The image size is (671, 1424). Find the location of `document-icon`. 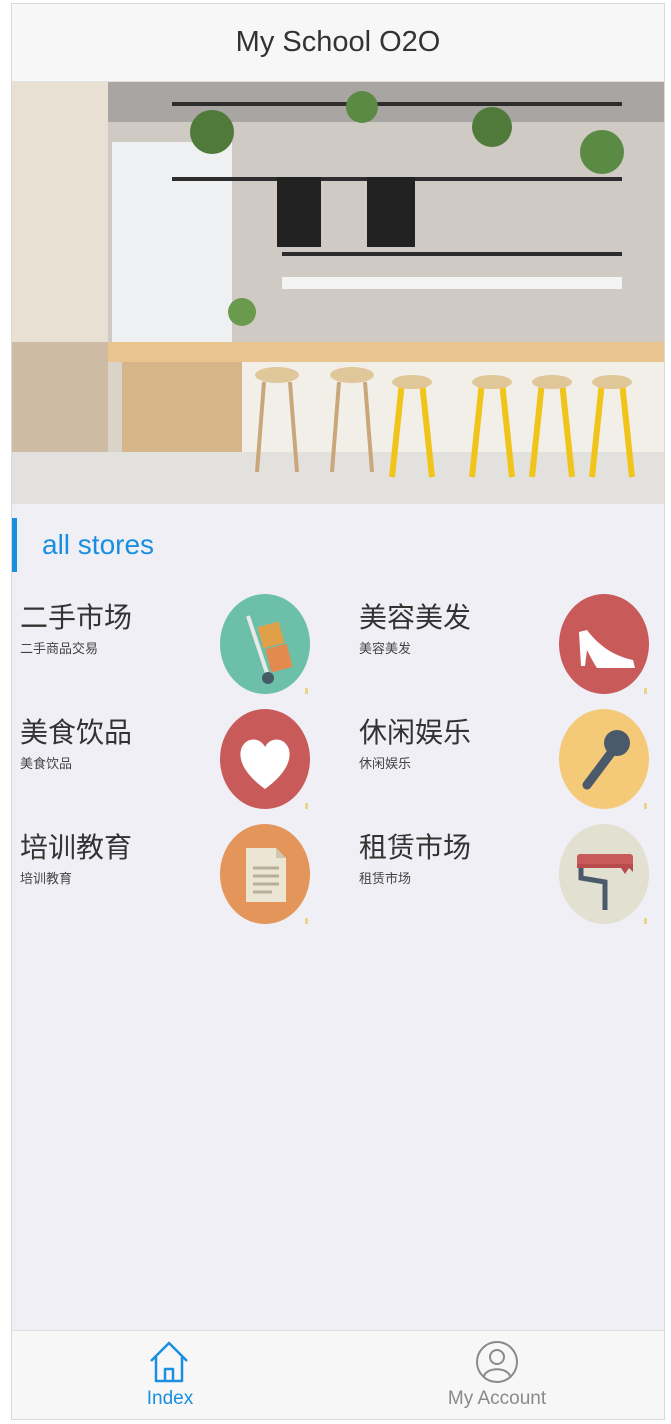

document-icon is located at coordinates (265, 874).